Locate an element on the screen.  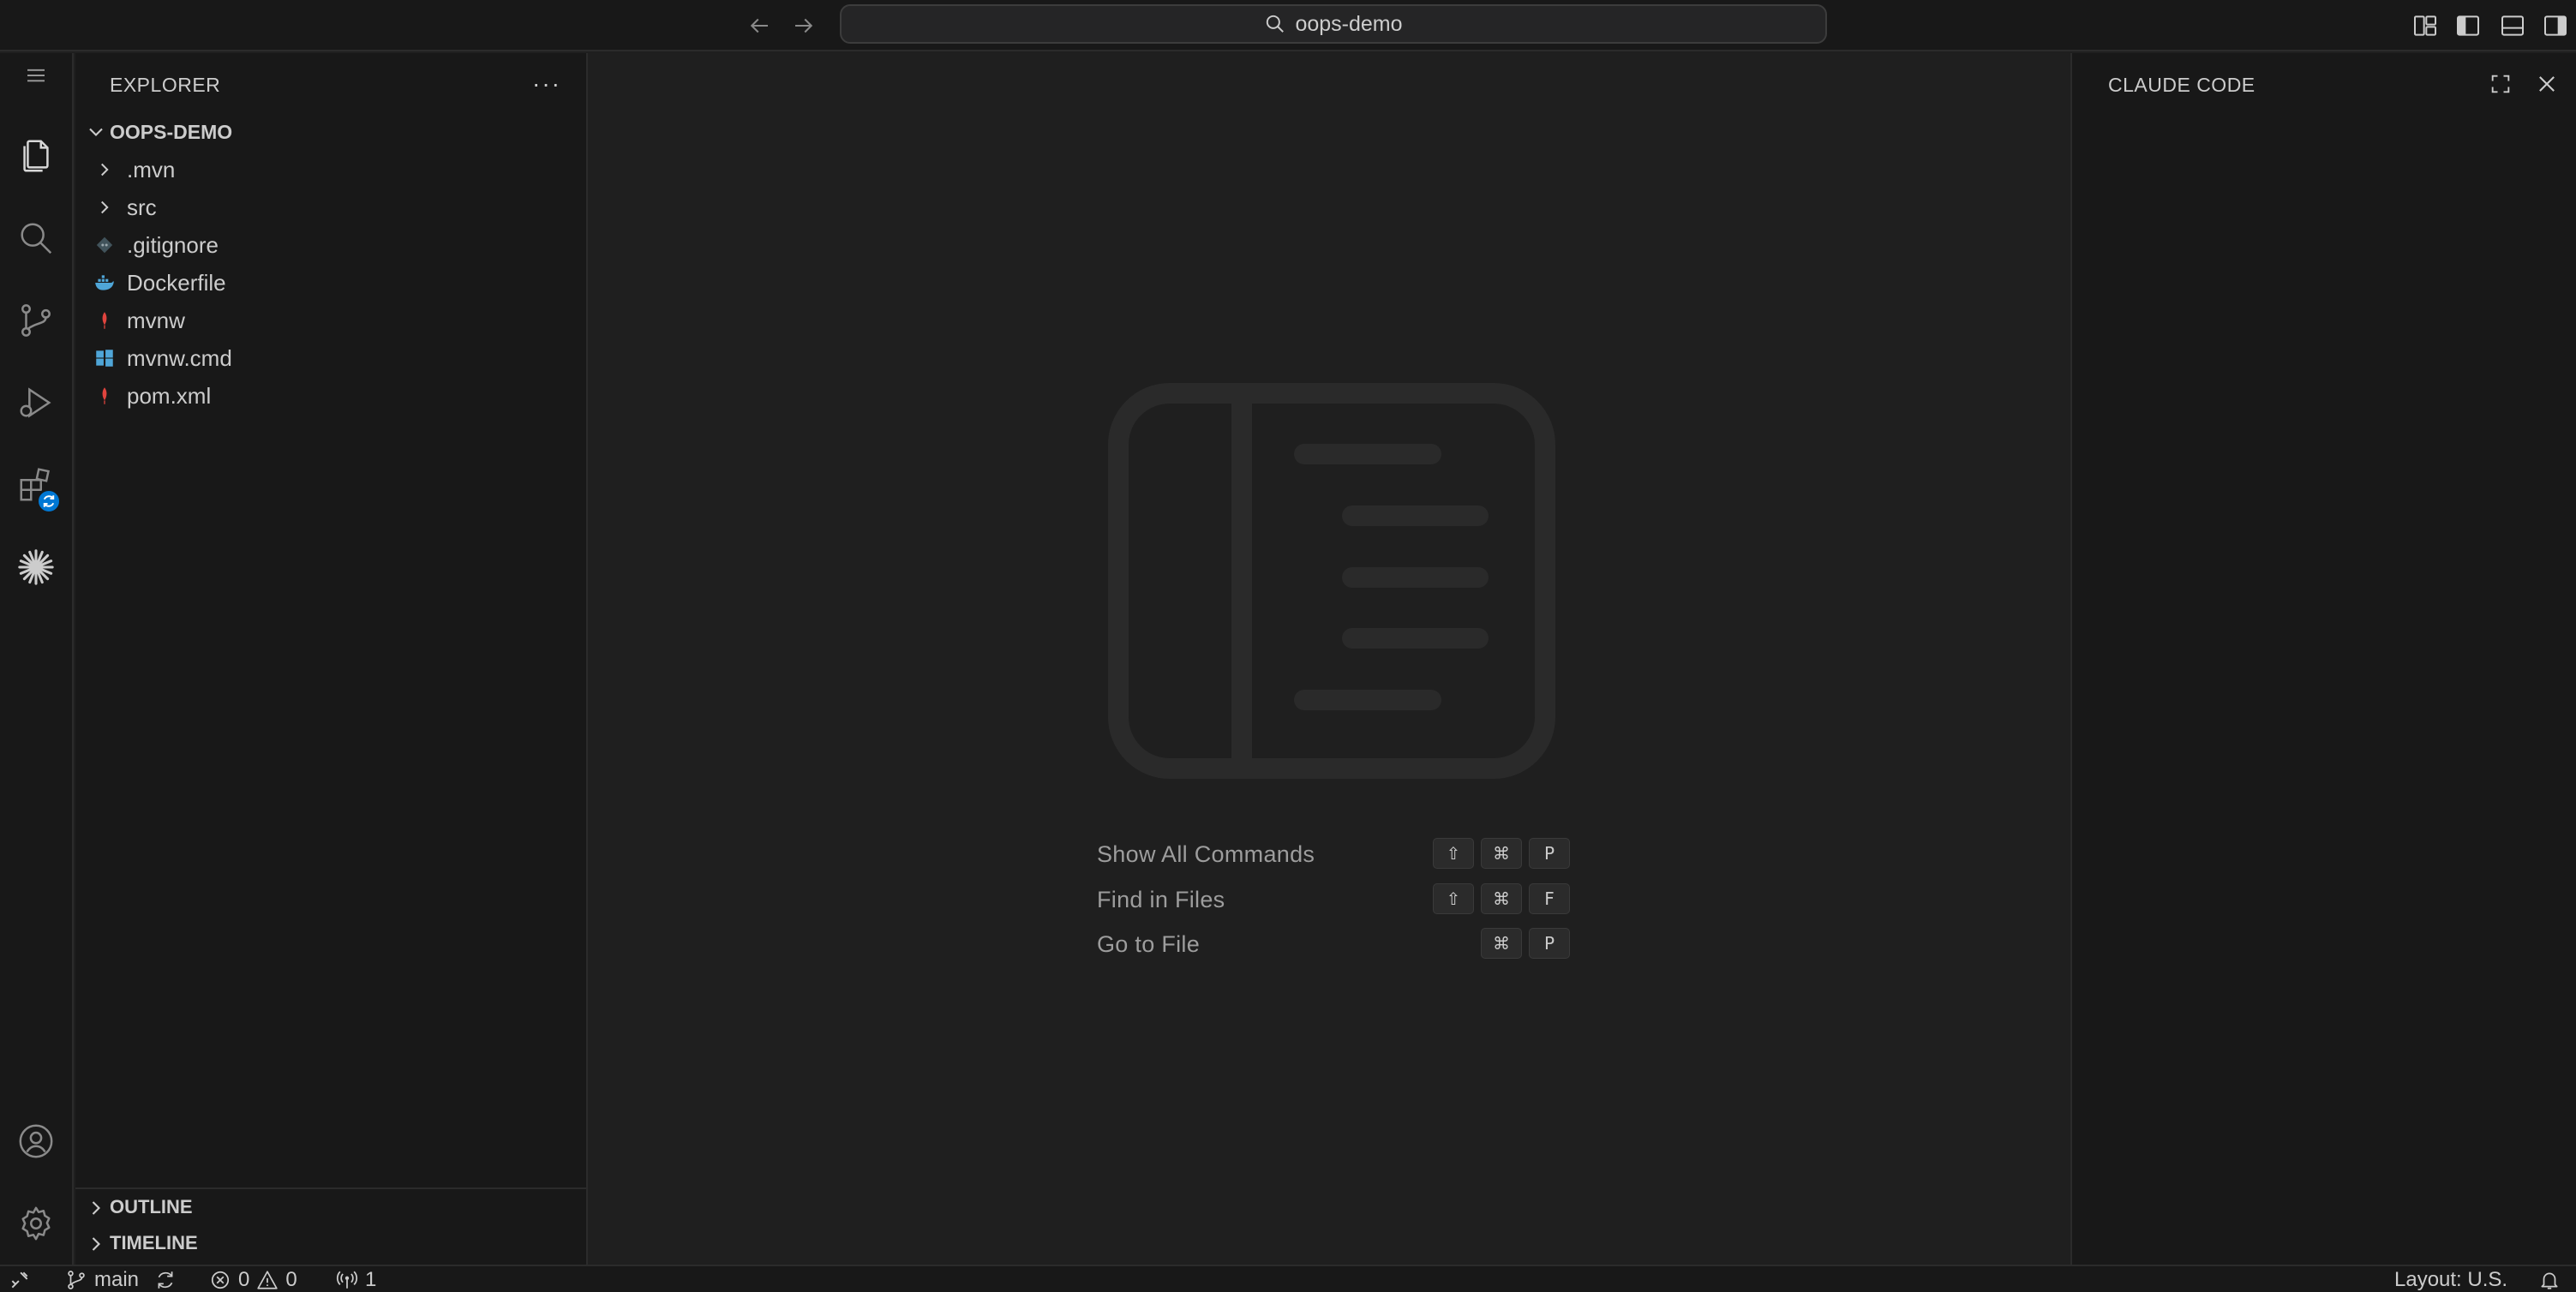
status-bar: main 0 0 1 Layout: U.S. is located at coordinates (1288, 1278).